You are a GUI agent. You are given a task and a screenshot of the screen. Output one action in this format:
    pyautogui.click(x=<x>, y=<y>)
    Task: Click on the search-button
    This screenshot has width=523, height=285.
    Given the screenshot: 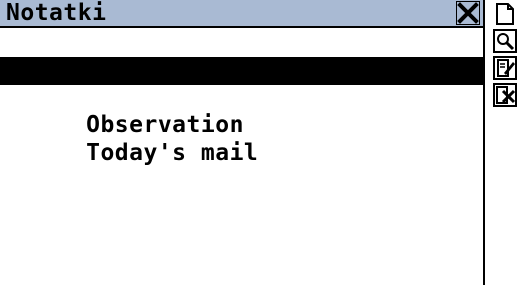 What is the action you would take?
    pyautogui.click(x=505, y=41)
    